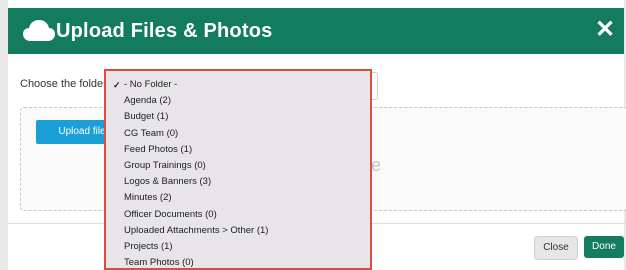 This screenshot has height=270, width=626. Describe the element at coordinates (238, 215) in the screenshot. I see `folder-option: Officer Documents (0)` at that location.